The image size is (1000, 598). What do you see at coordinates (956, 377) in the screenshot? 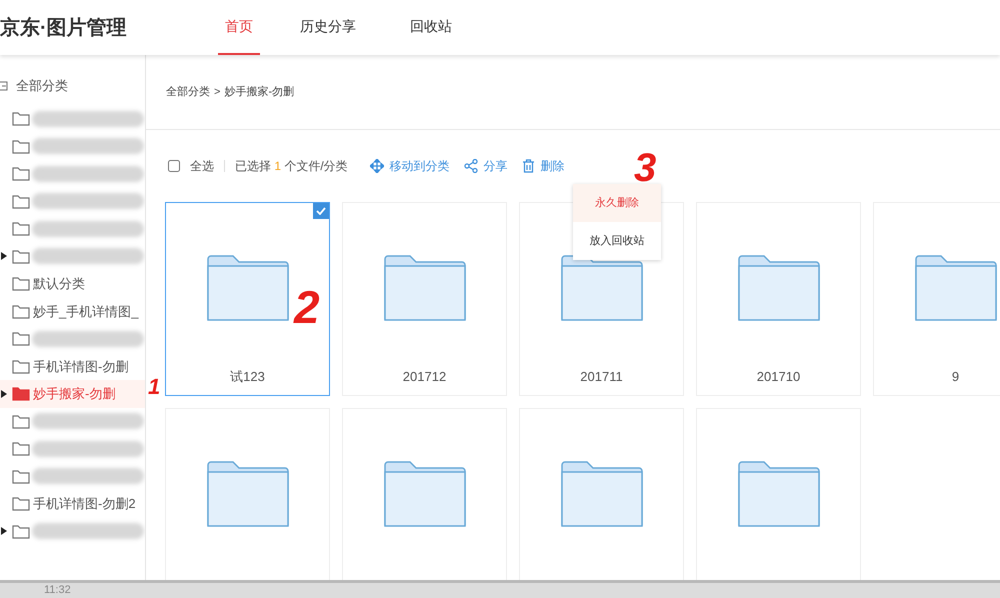
I see `folder-name: 9` at bounding box center [956, 377].